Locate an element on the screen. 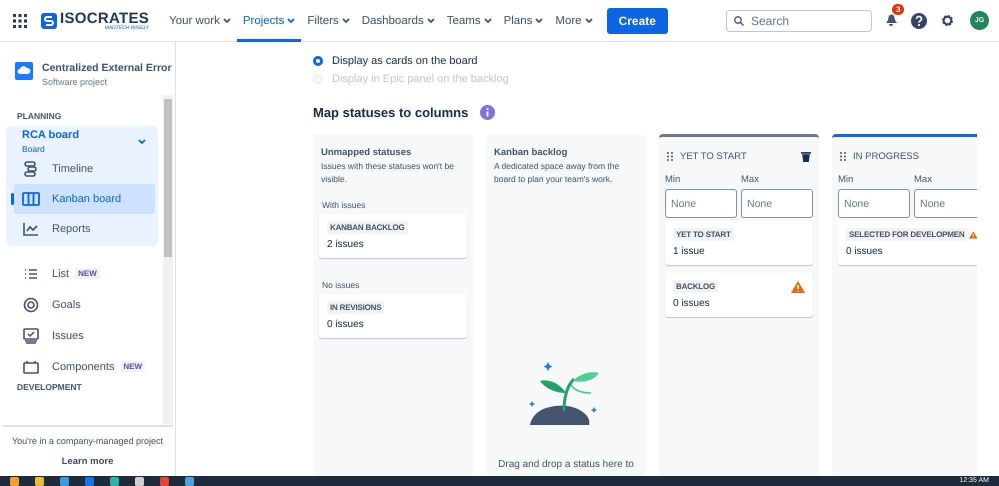 The width and height of the screenshot is (999, 486). board-icon is located at coordinates (31, 199).